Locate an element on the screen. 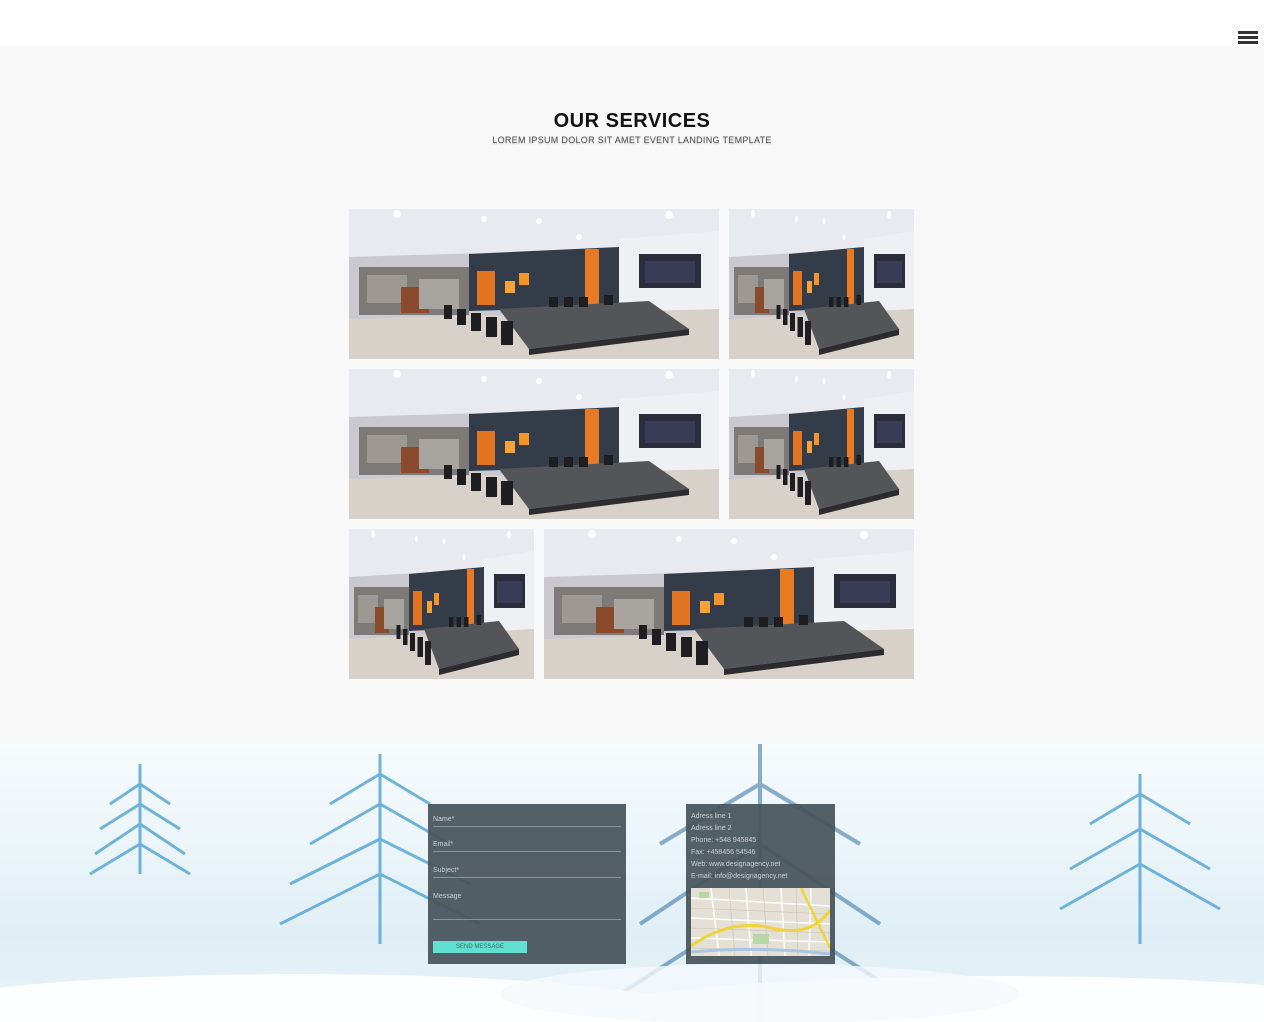 The height and width of the screenshot is (1022, 1264). top-bar is located at coordinates (632, 23).